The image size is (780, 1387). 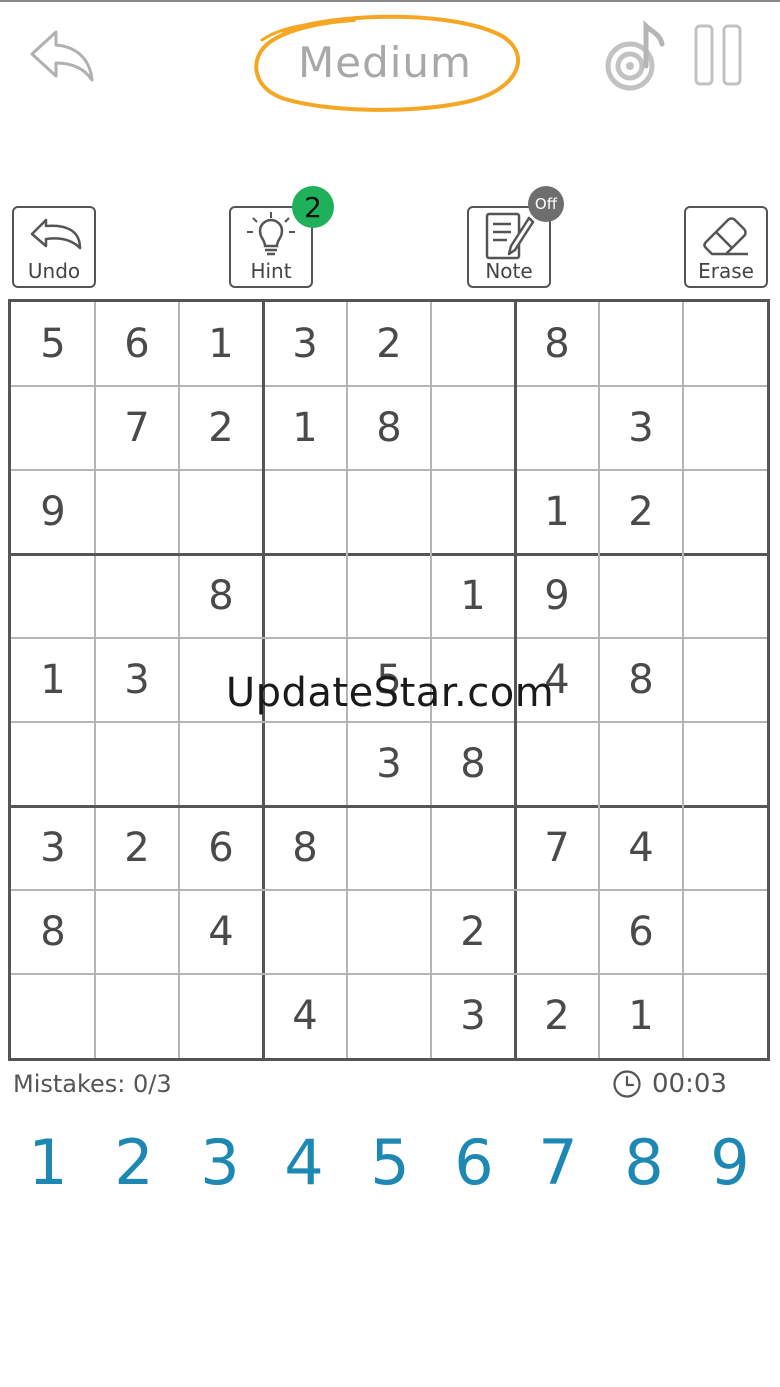 I want to click on undo-icon, so click(x=56, y=234).